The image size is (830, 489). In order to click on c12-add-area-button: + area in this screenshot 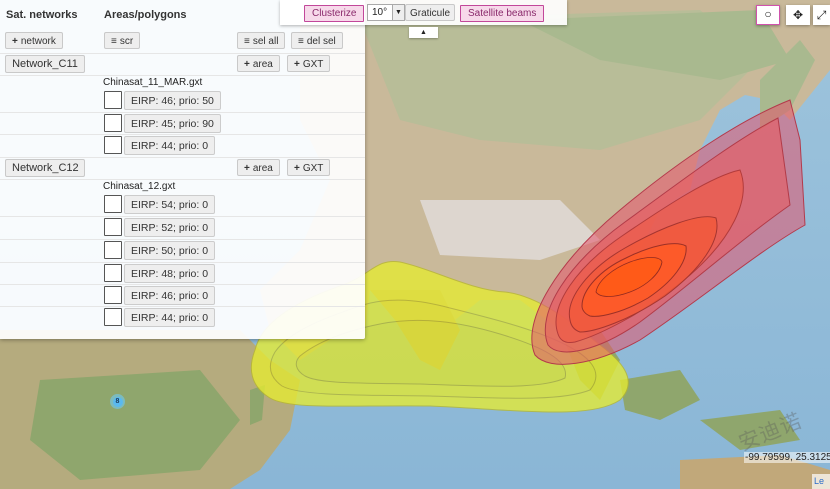, I will do `click(258, 167)`.